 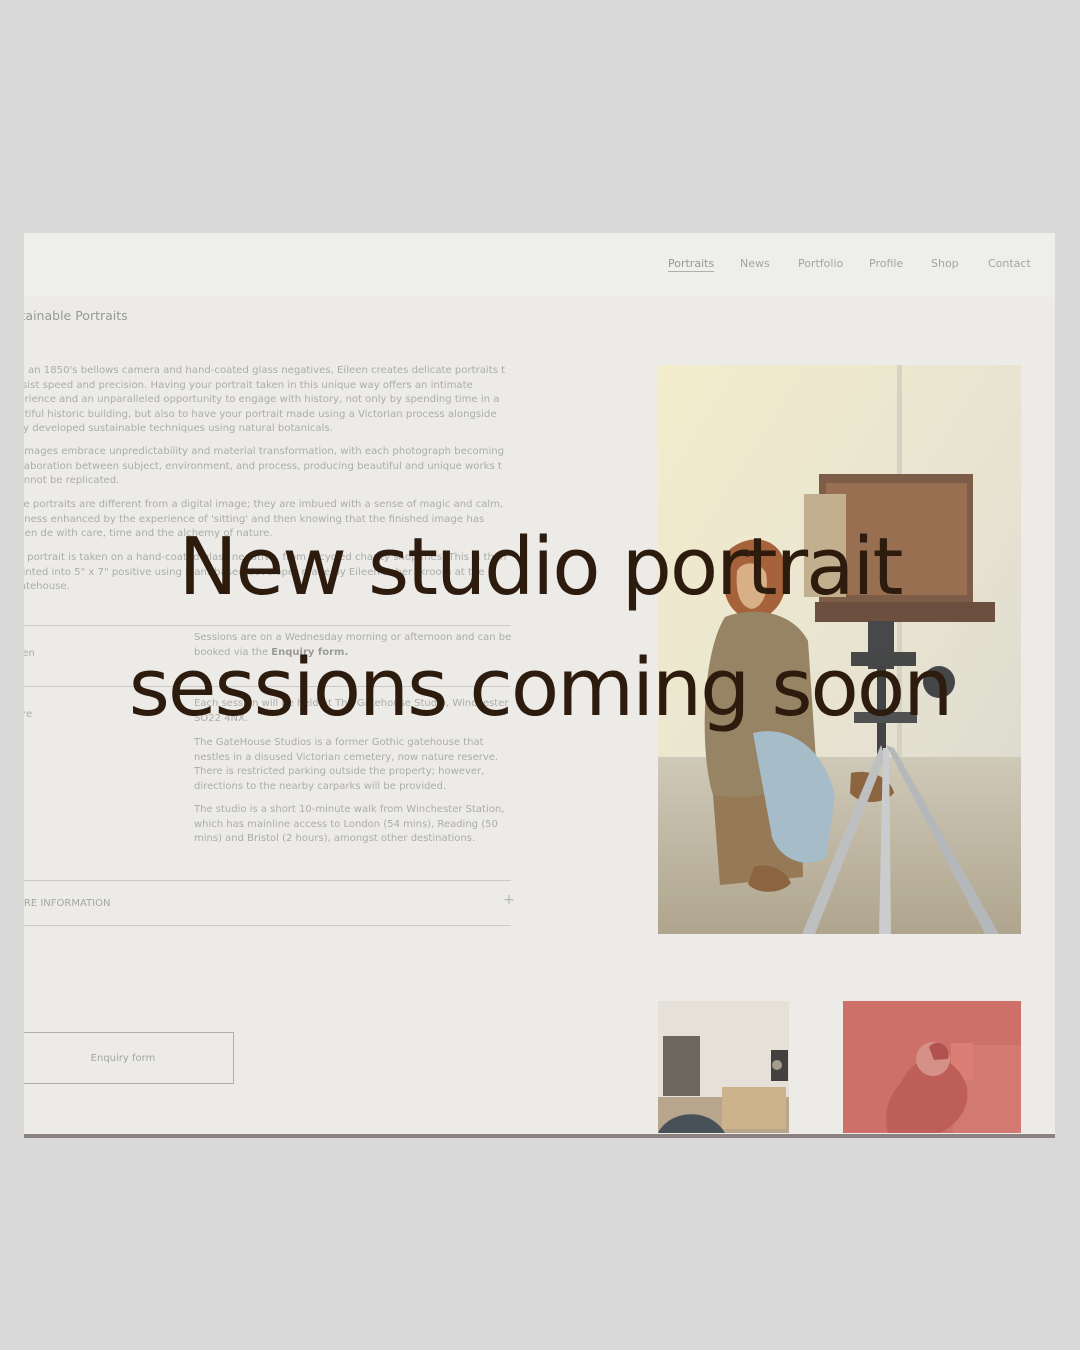 I want to click on darkroom-photo, so click(x=932, y=1067).